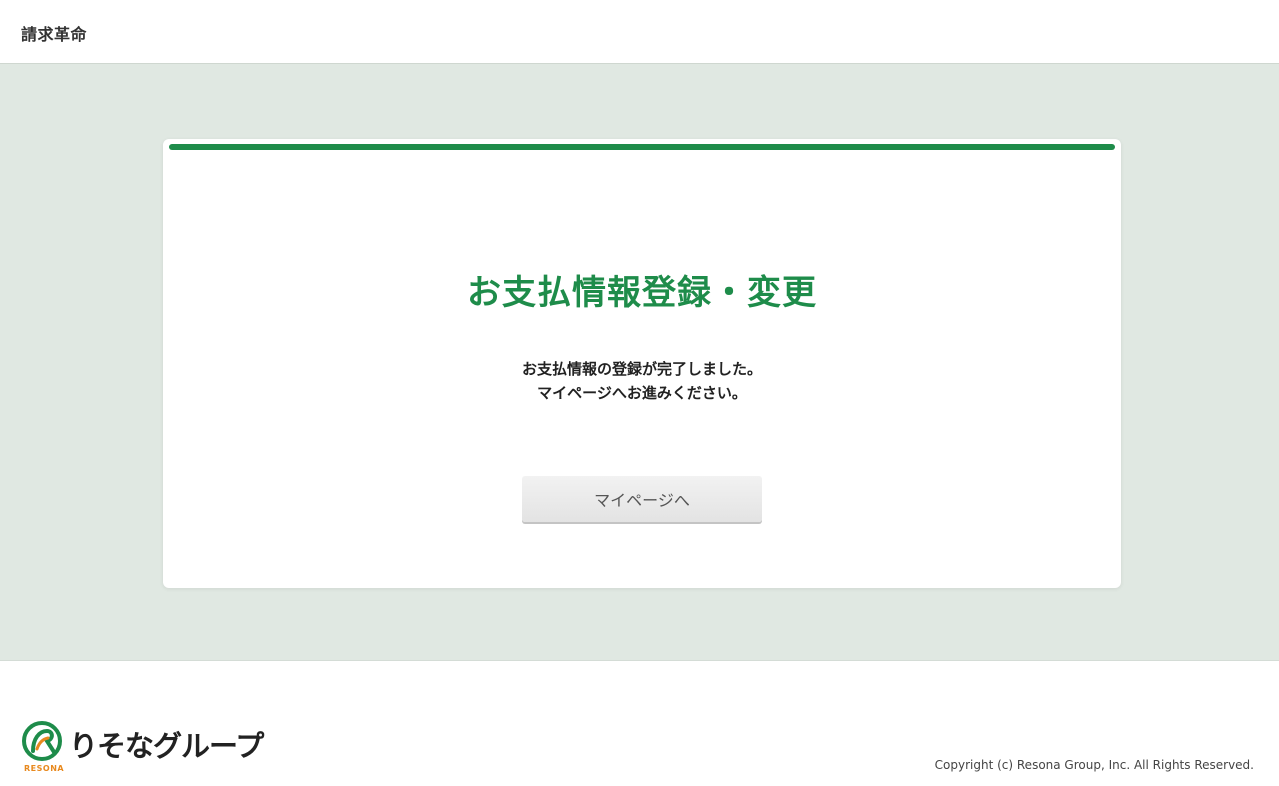 Image resolution: width=1279 pixels, height=786 pixels. I want to click on resona-logo: りそなグループ RESONA, so click(151, 751).